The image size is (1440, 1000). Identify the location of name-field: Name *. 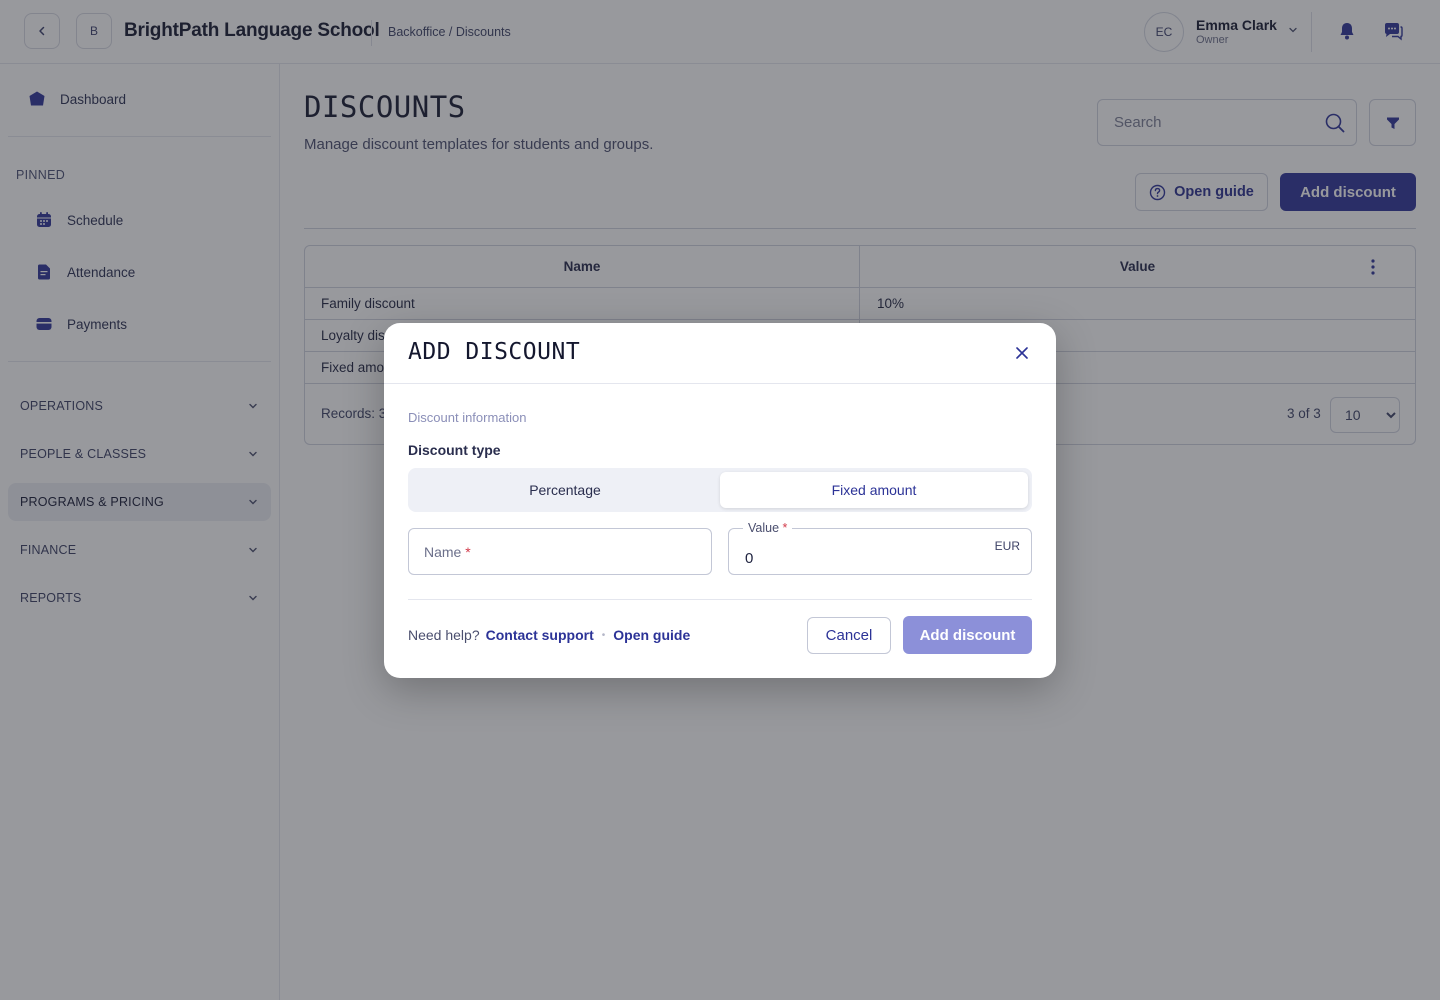
(560, 551).